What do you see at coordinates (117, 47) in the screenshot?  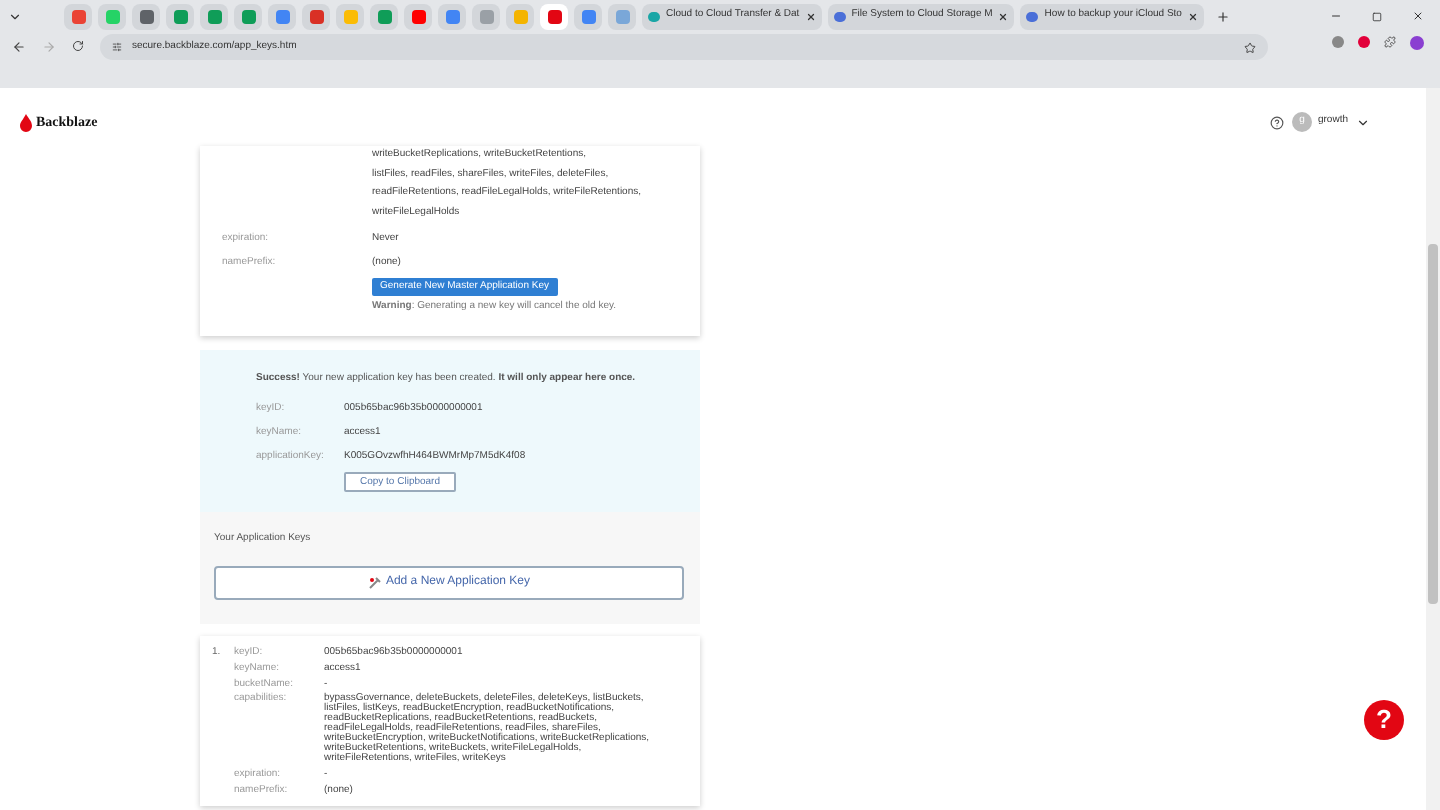 I see `site-info-icon` at bounding box center [117, 47].